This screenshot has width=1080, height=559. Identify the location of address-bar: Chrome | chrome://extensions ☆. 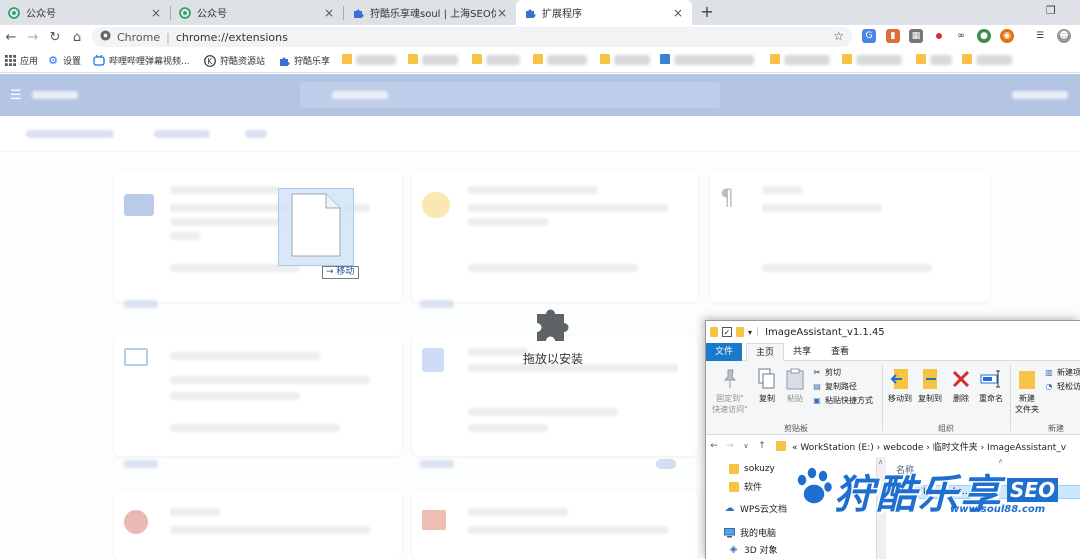
(472, 37).